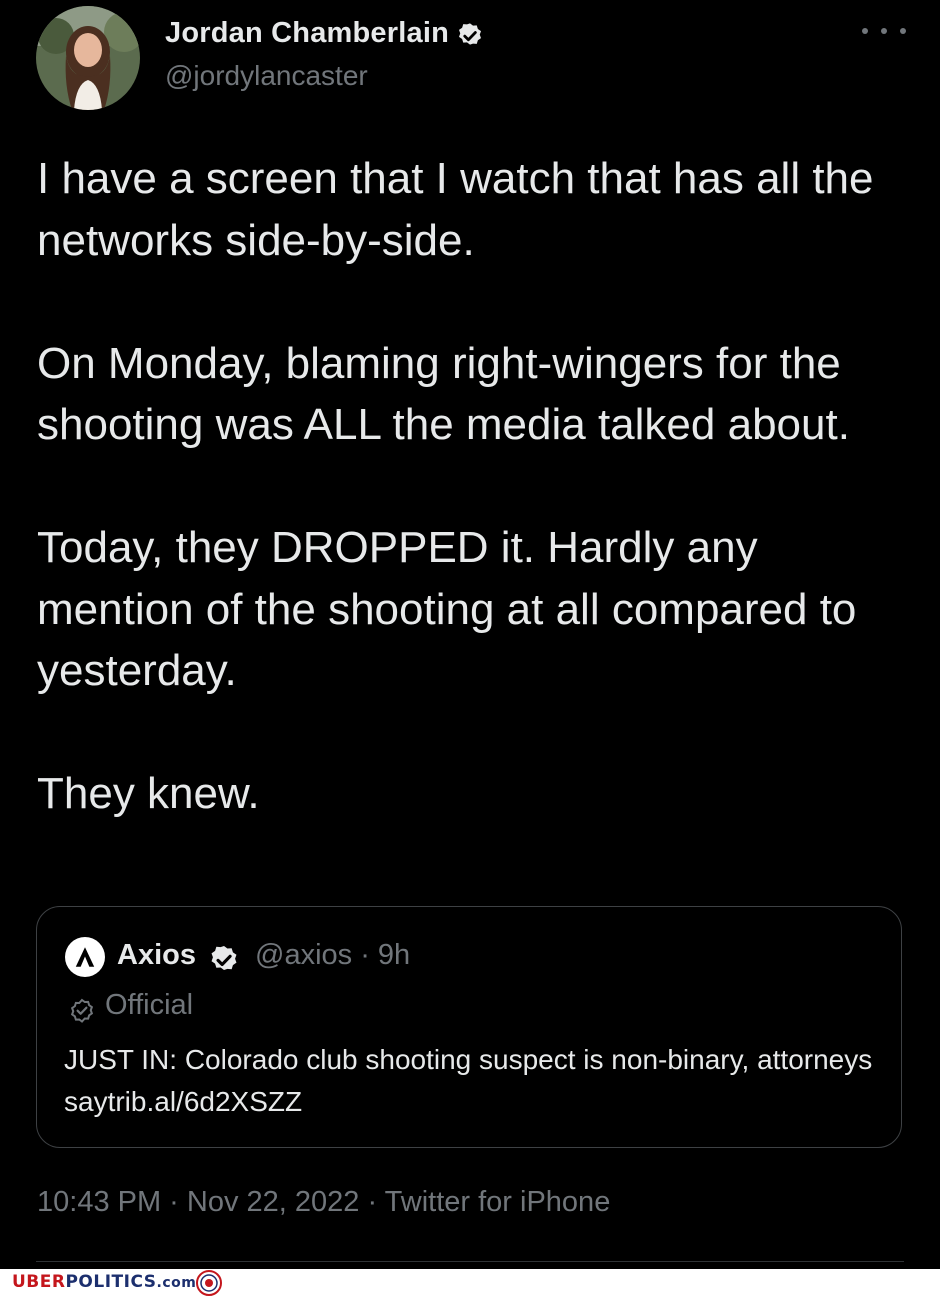 The width and height of the screenshot is (940, 1296). Describe the element at coordinates (176, 1283) in the screenshot. I see `watermark-com: .com` at that location.